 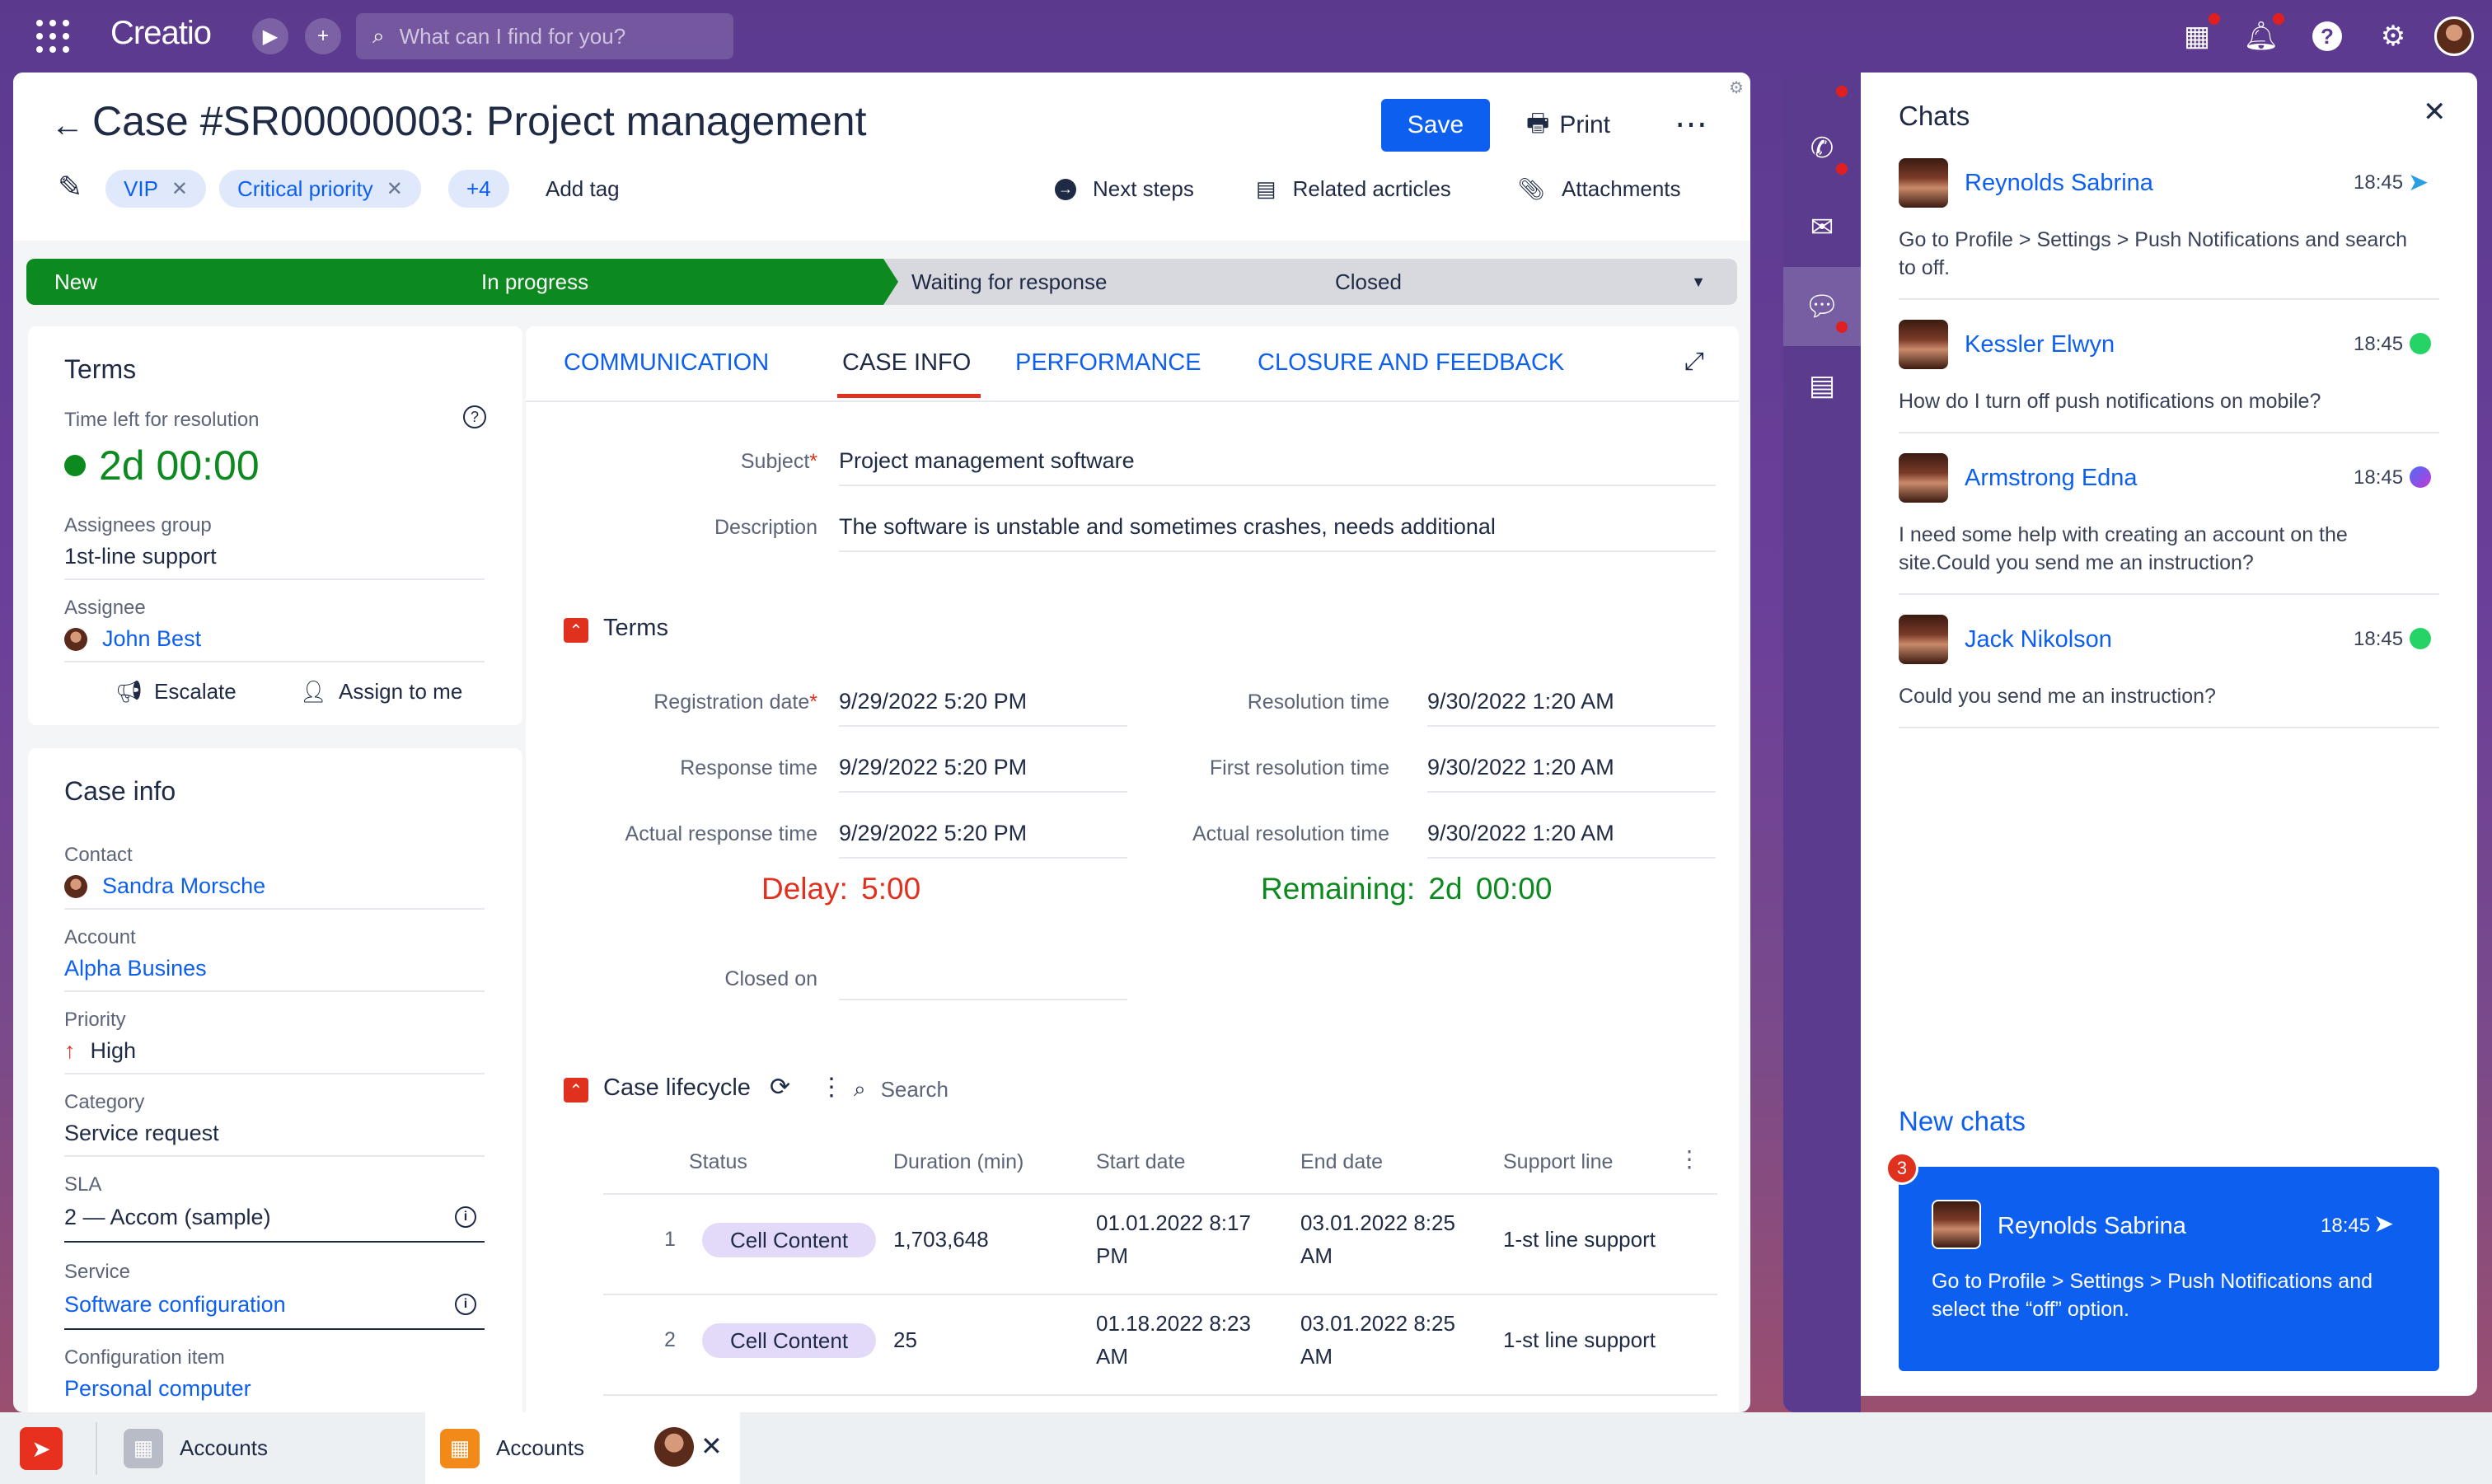 What do you see at coordinates (158, 1389) in the screenshot?
I see `configuration-item-value: Personal computer` at bounding box center [158, 1389].